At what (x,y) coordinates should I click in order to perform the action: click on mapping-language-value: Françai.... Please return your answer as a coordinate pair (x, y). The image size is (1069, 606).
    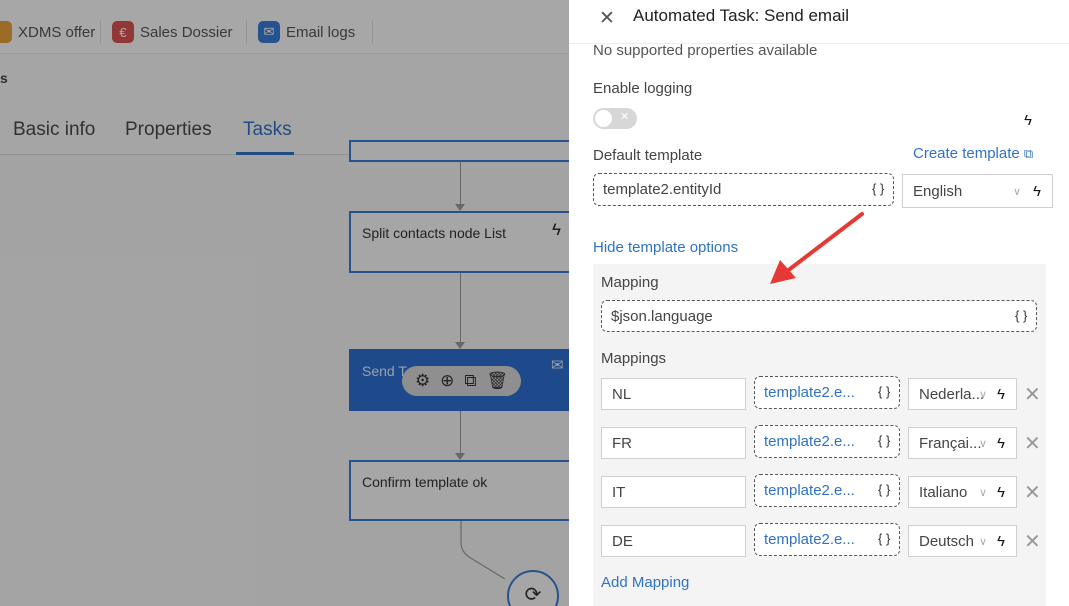
    Looking at the image, I should click on (950, 443).